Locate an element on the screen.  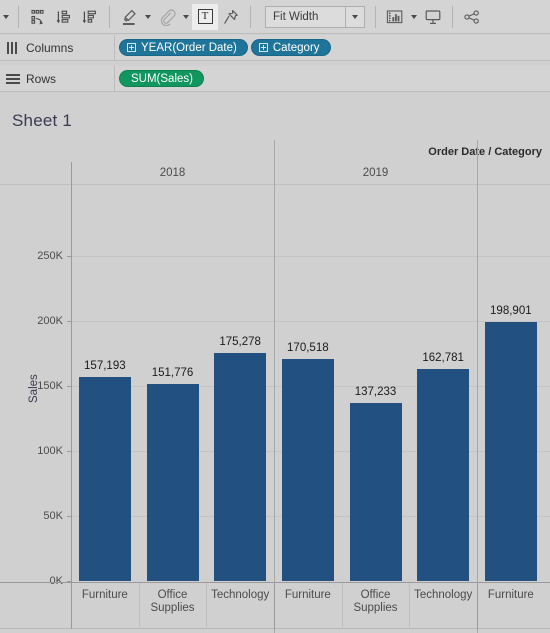
pill-label: SUM(Sales) is located at coordinates (162, 78).